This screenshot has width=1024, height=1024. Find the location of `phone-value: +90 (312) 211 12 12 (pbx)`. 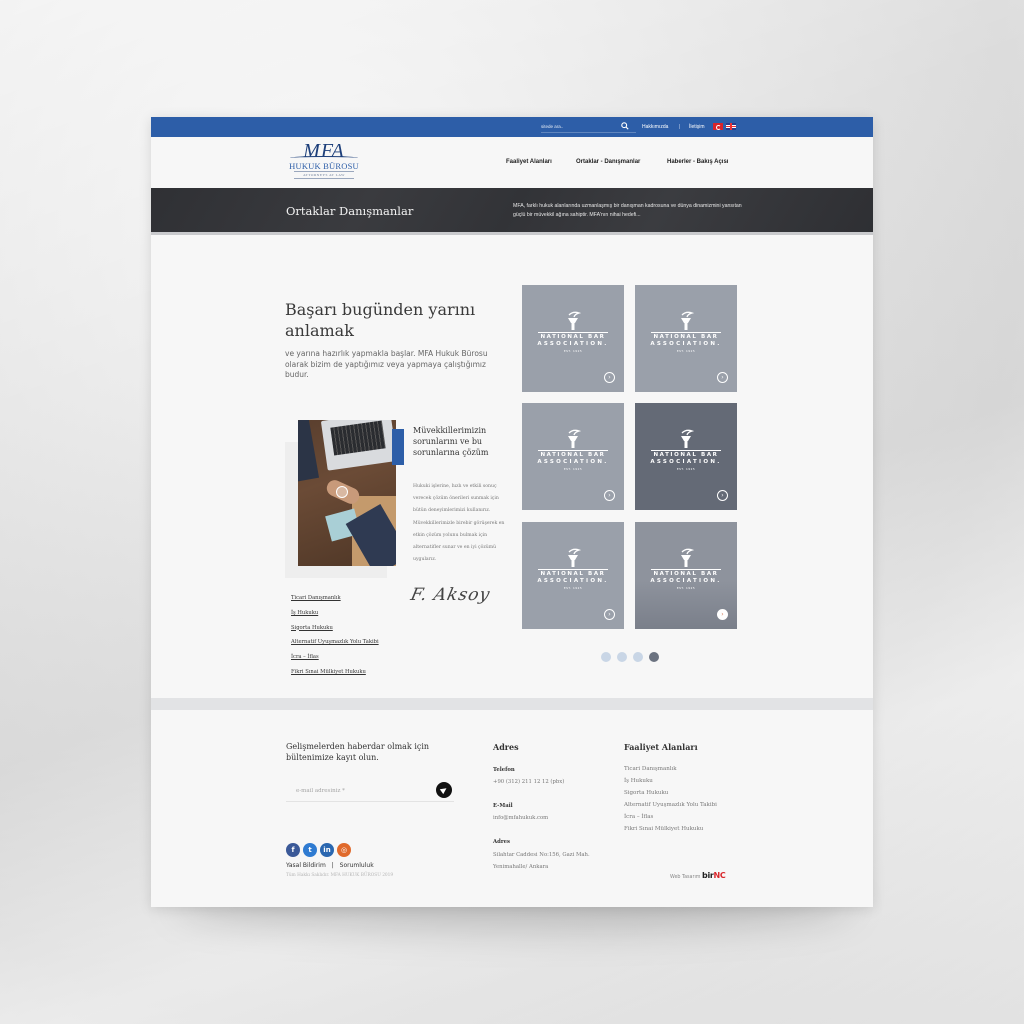

phone-value: +90 (312) 211 12 12 (pbx) is located at coordinates (528, 782).